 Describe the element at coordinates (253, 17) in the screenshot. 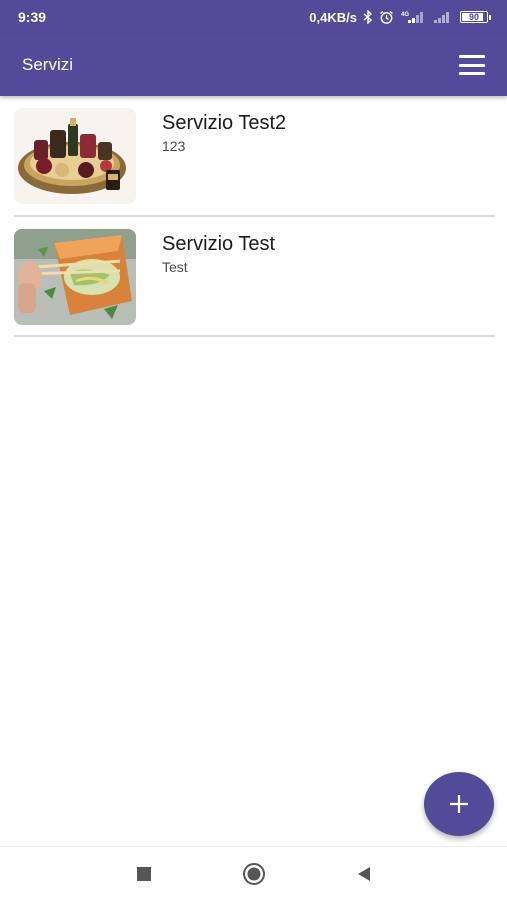

I see `status-bar: 9:39 0,4KB/s 4G 90` at that location.